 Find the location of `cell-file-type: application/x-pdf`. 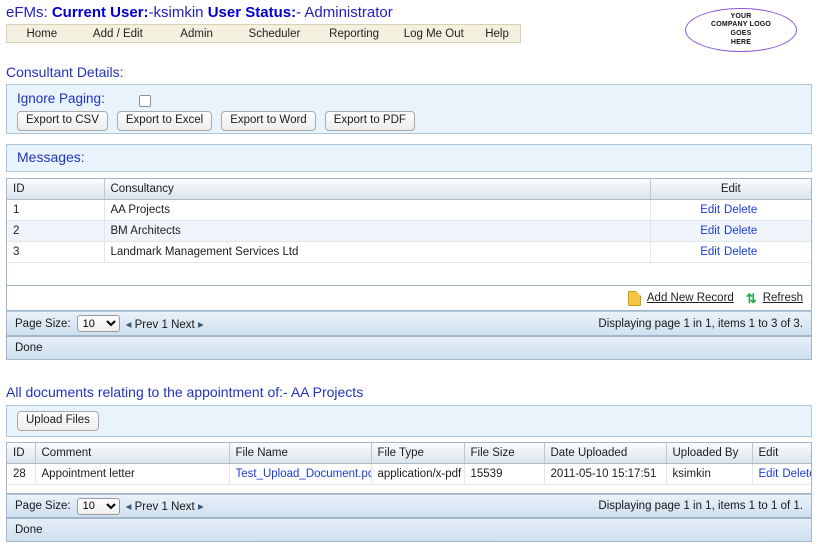

cell-file-type: application/x-pdf is located at coordinates (418, 474).